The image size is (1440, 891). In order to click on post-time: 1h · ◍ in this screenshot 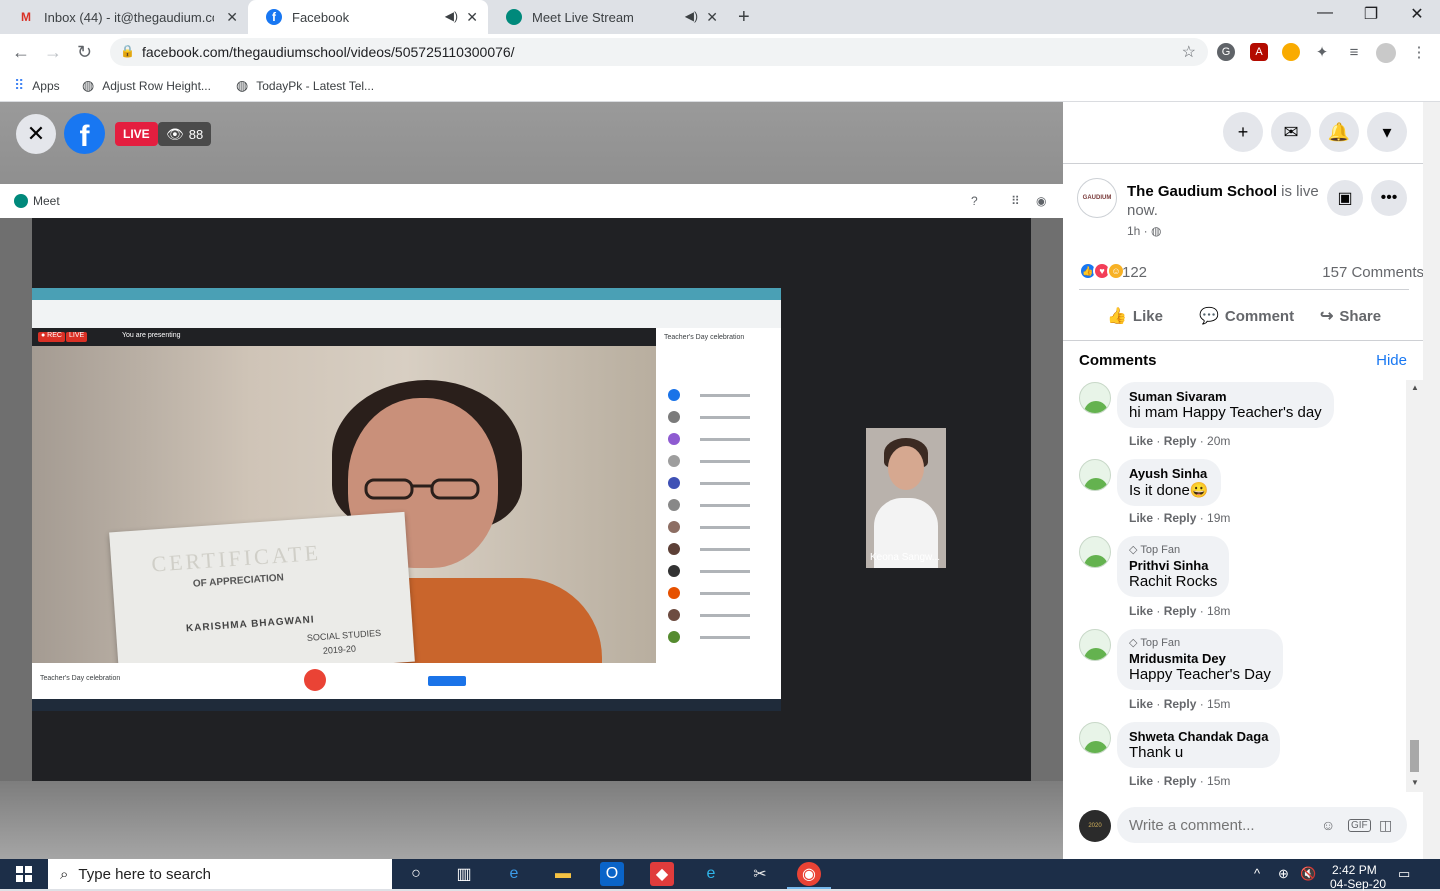, I will do `click(1144, 231)`.